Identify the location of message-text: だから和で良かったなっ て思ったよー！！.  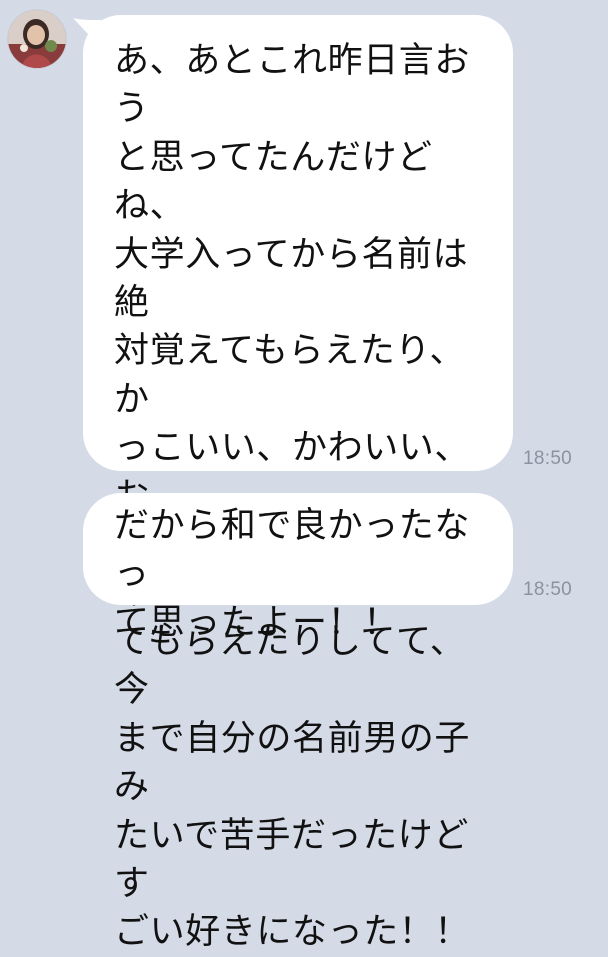
(292, 574).